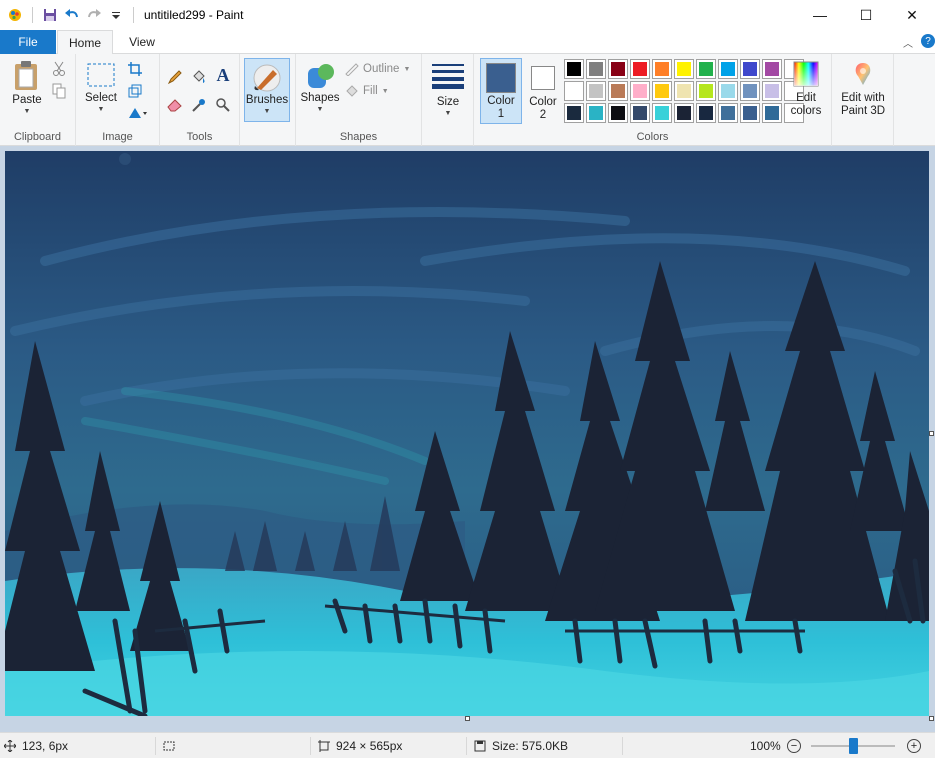 The height and width of the screenshot is (758, 935). I want to click on fill-button: Fill ▼, so click(366, 91).